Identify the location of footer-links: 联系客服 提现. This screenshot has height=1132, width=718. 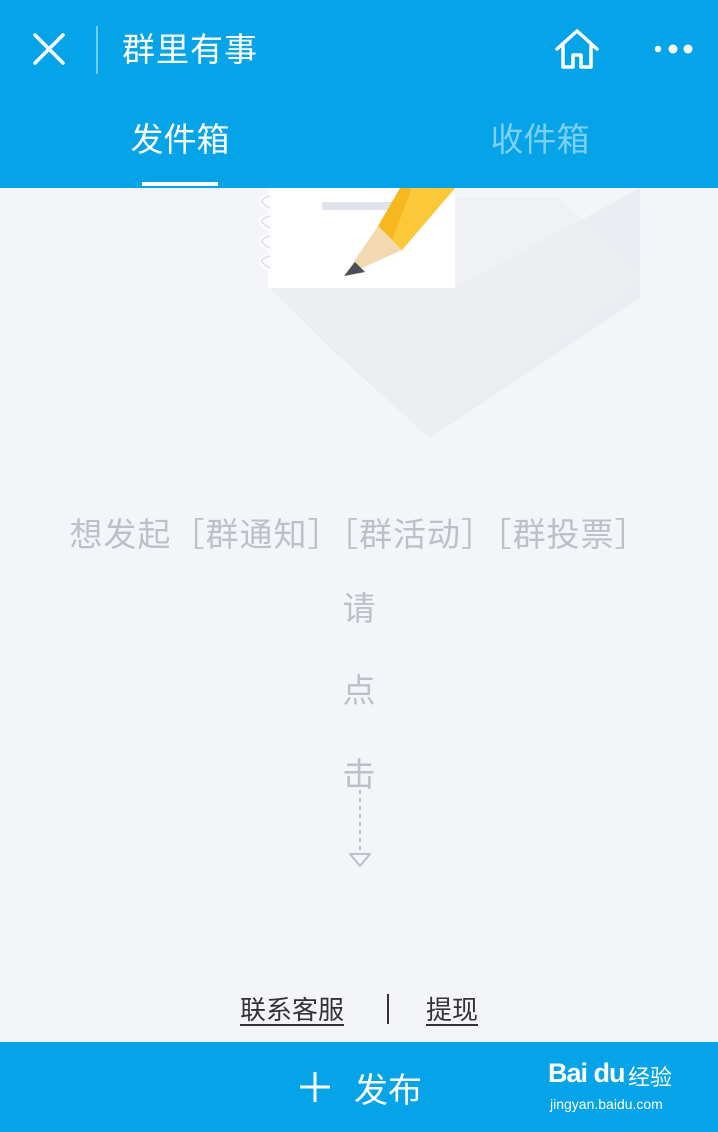
(359, 1010).